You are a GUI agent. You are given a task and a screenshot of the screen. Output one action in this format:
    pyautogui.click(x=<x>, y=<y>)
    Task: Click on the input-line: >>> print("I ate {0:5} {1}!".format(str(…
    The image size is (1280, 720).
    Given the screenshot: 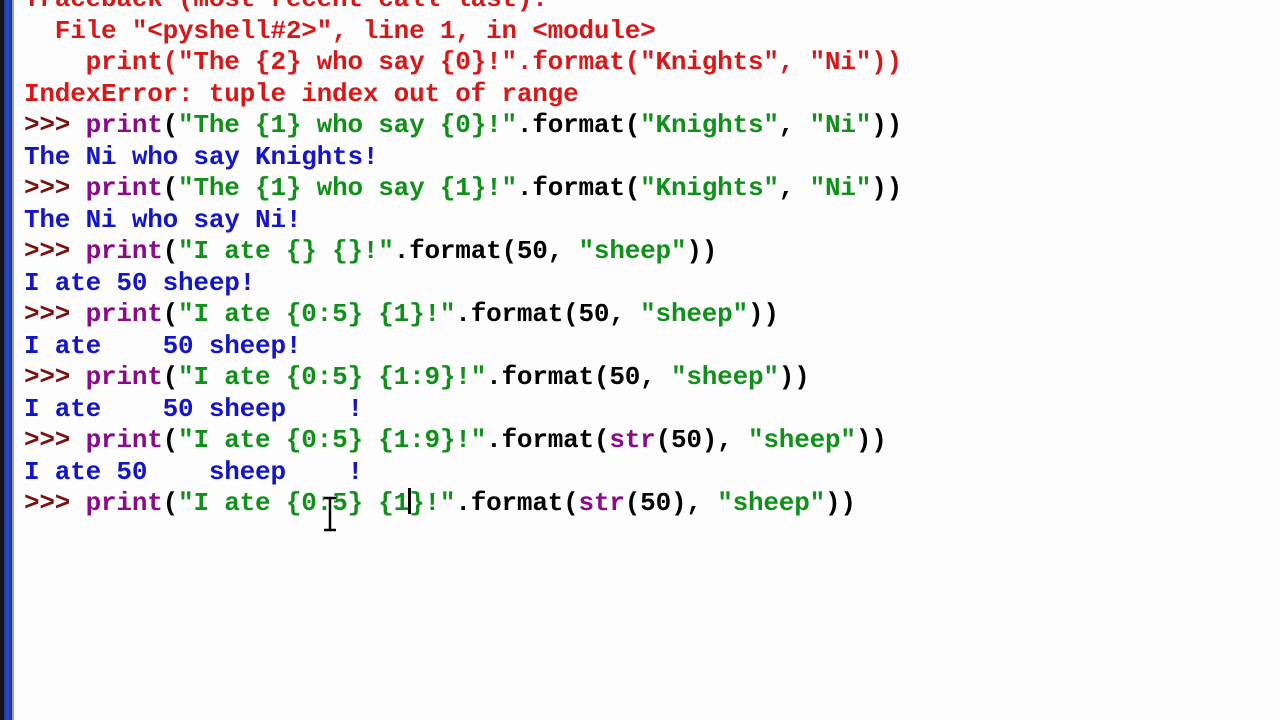 What is the action you would take?
    pyautogui.click(x=652, y=504)
    